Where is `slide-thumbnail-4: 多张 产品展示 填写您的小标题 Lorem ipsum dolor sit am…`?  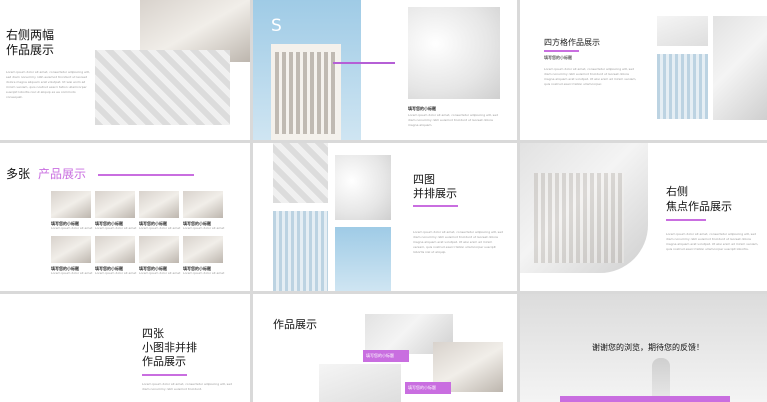
slide-thumbnail-4: 多张 产品展示 填写您的小标题 Lorem ipsum dolor sit am… is located at coordinates (125, 217).